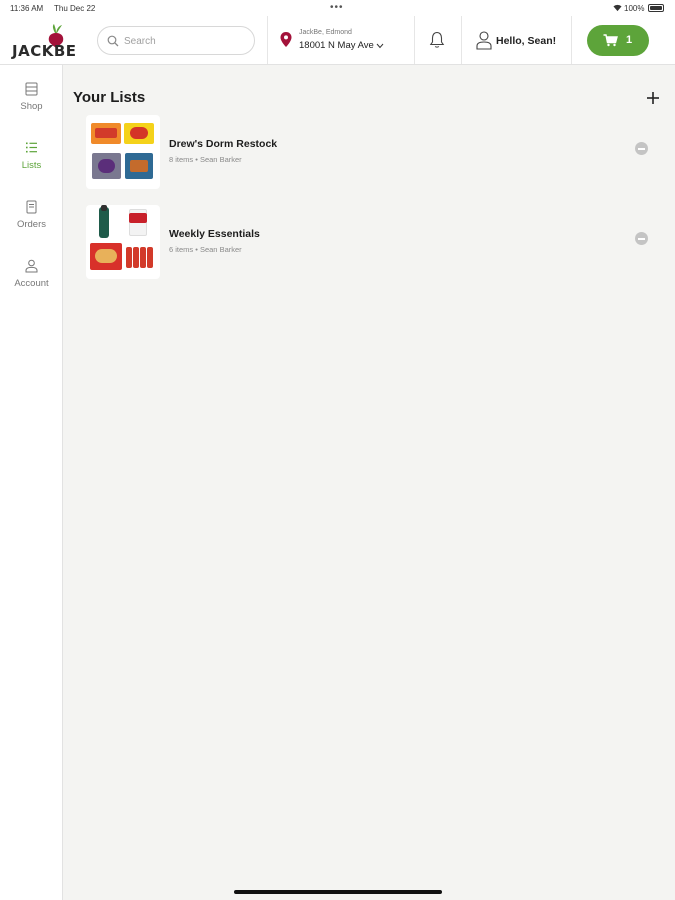 The width and height of the screenshot is (675, 900). I want to click on cart-button: 1, so click(618, 40).